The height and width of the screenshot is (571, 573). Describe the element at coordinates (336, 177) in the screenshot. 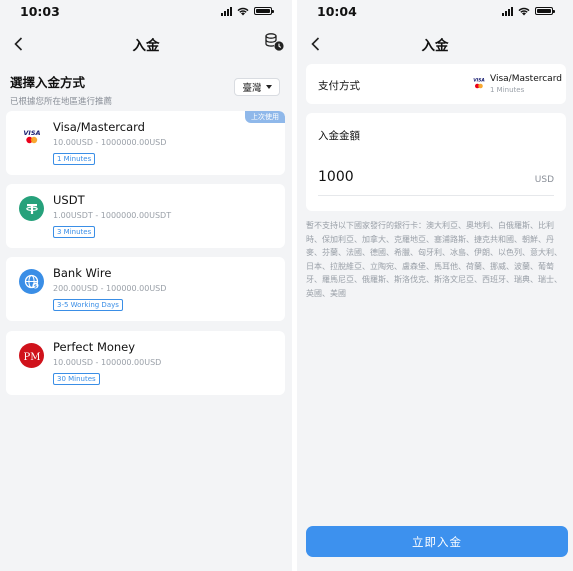

I see `amount-input: 1000` at that location.